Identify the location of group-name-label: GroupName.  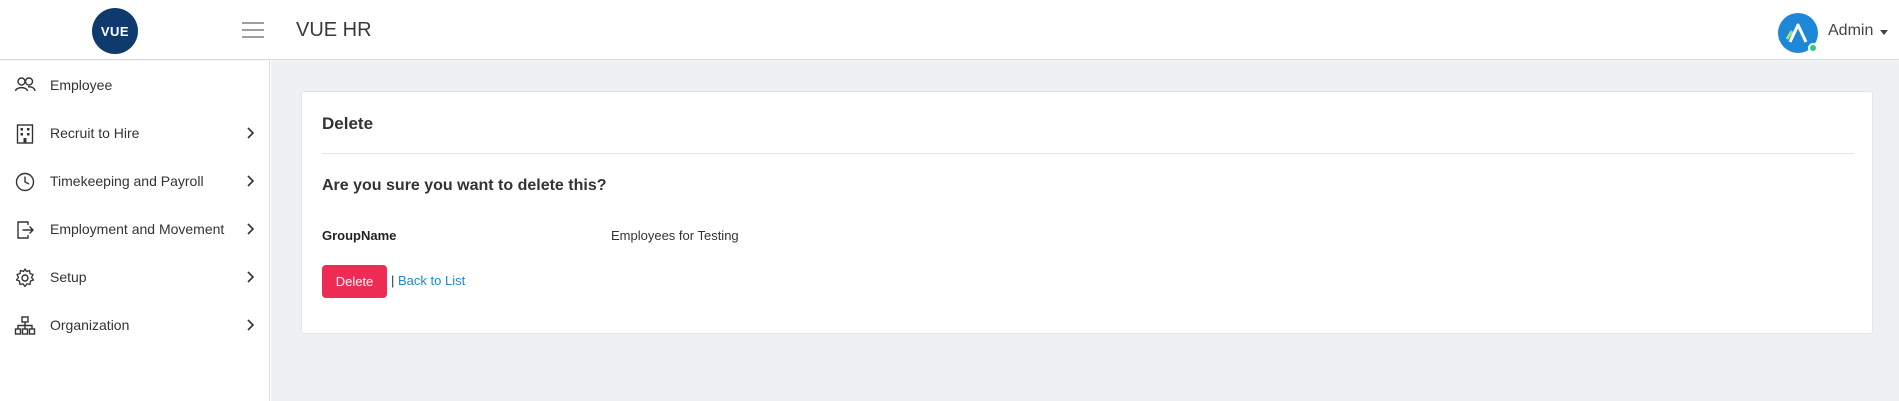
(359, 235).